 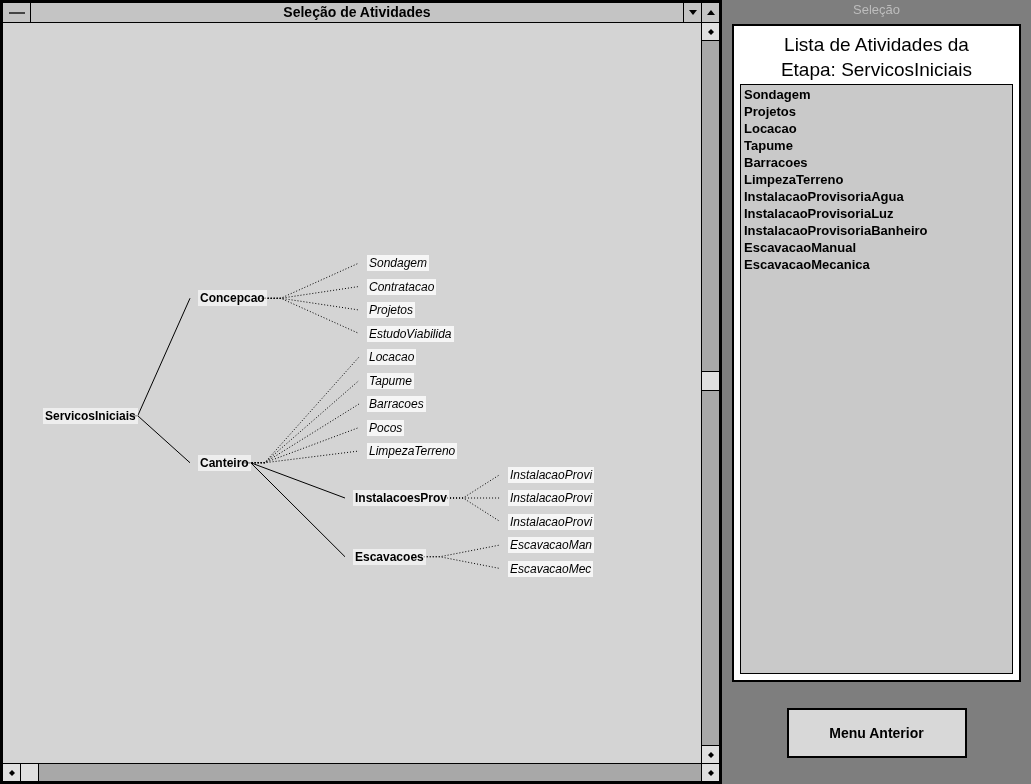 What do you see at coordinates (824, 196) in the screenshot?
I see `list-item: InstalacaoProvisoriaAgua` at bounding box center [824, 196].